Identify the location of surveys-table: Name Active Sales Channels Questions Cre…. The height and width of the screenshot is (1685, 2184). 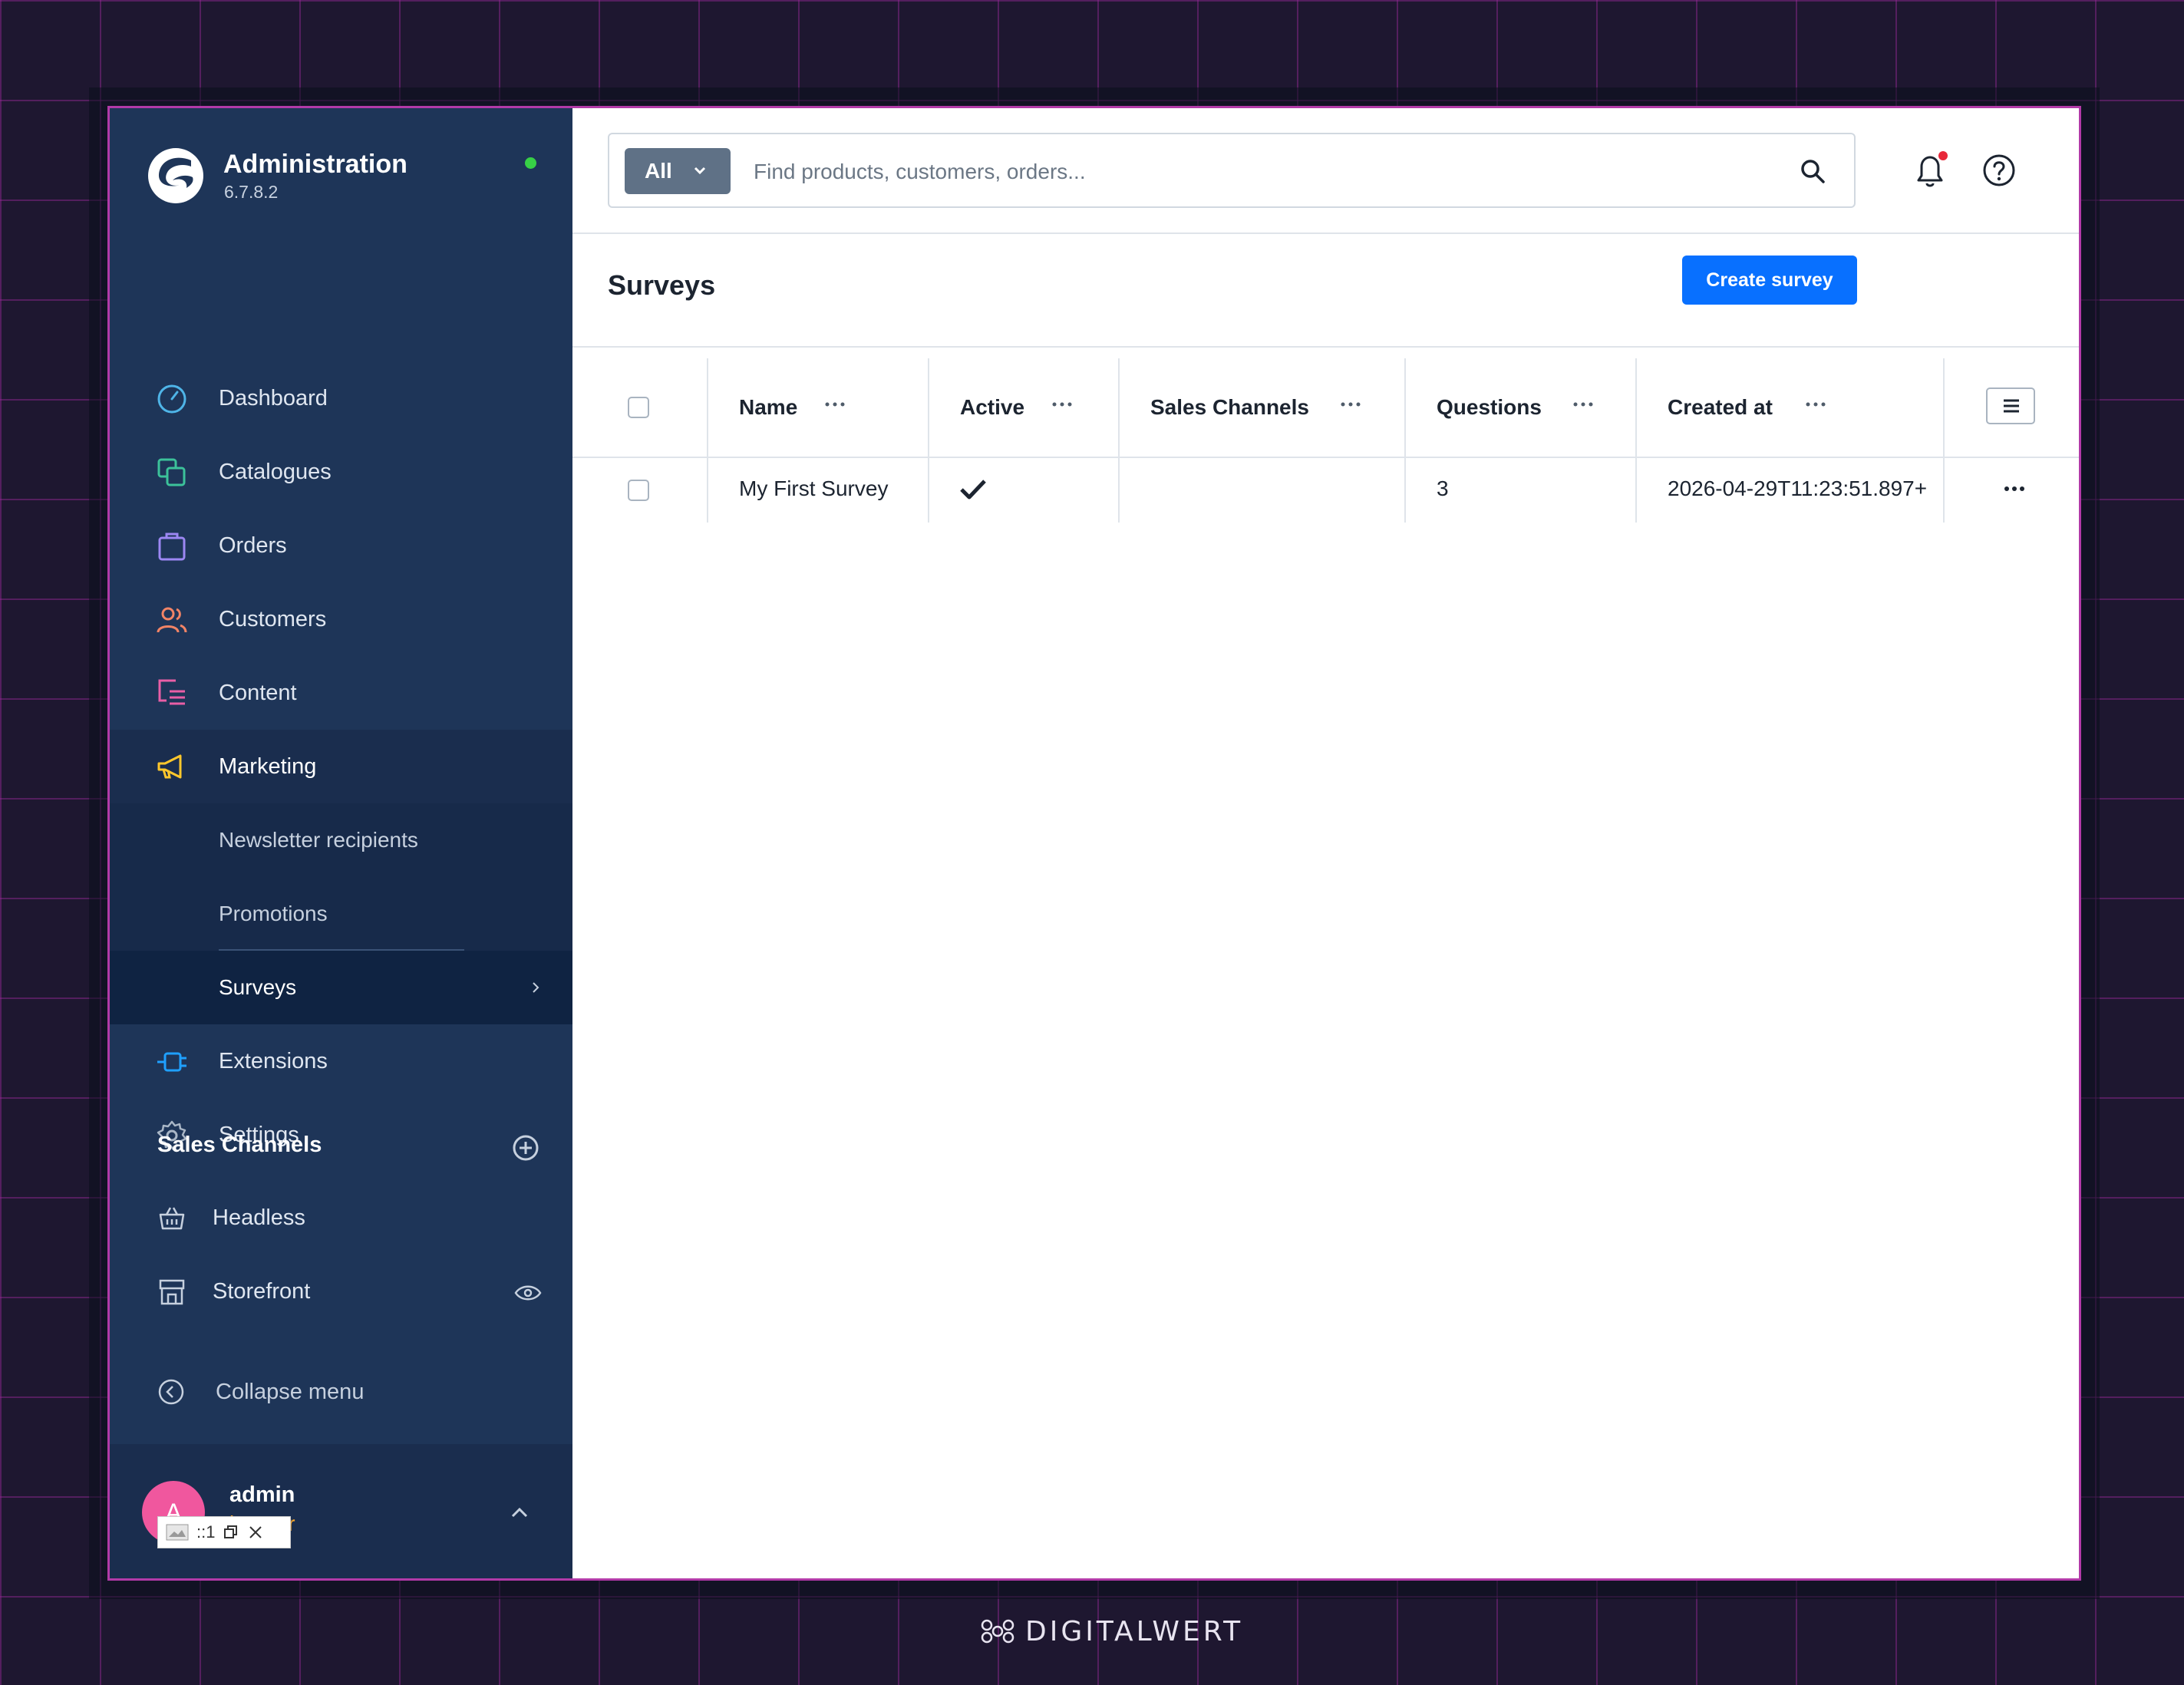
(1325, 440).